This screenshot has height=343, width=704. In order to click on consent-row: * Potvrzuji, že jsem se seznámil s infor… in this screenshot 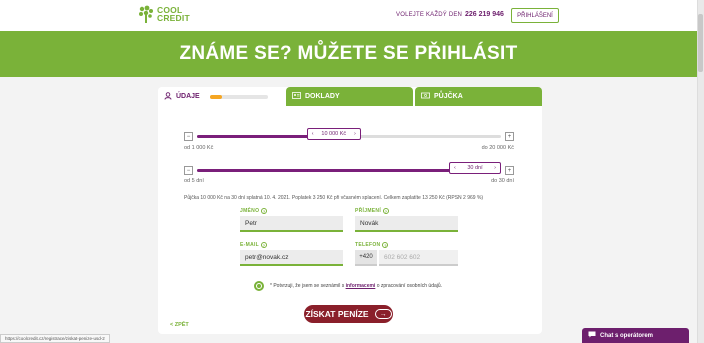, I will do `click(348, 286)`.